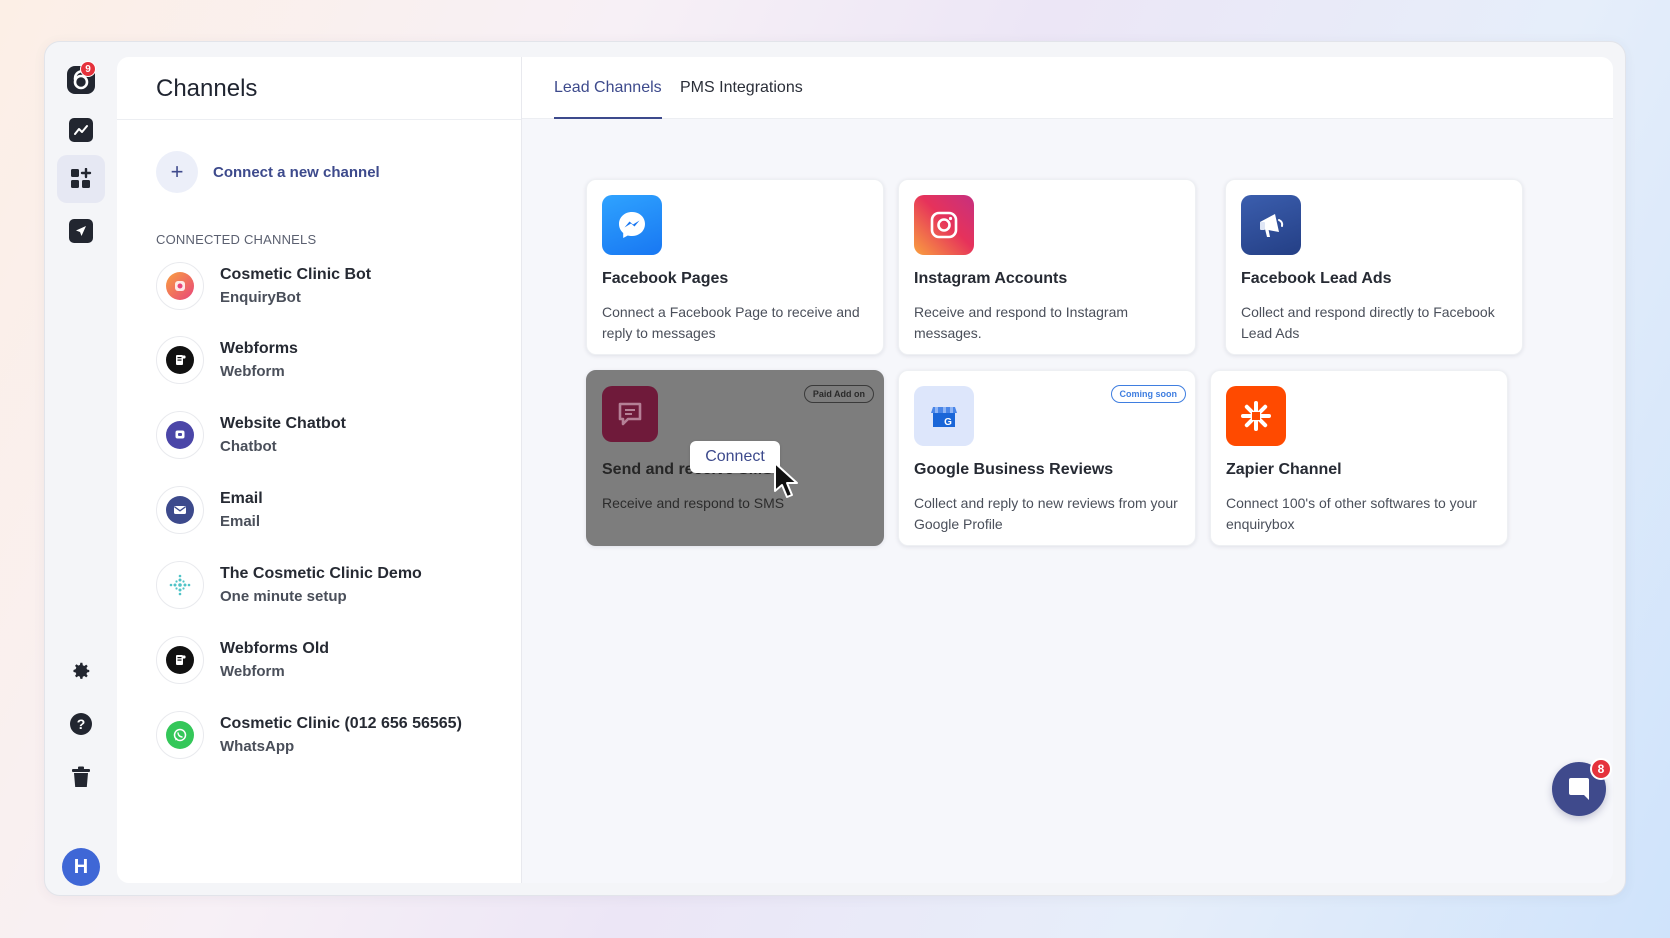 This screenshot has width=1670, height=938. I want to click on whatsapp-icon, so click(180, 735).